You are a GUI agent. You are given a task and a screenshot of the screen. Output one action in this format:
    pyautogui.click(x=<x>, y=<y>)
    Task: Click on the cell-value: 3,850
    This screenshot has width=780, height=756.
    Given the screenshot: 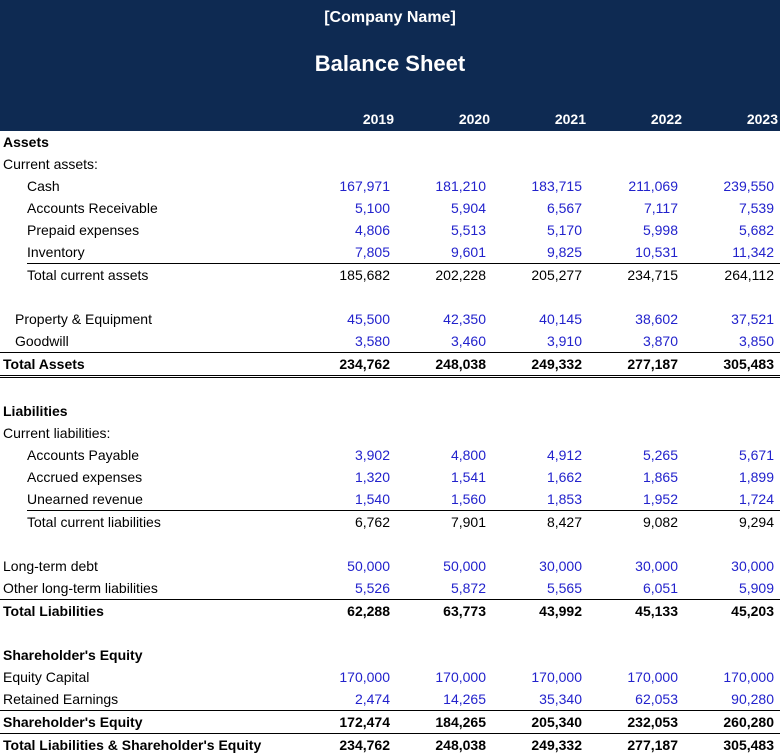 What is the action you would take?
    pyautogui.click(x=726, y=341)
    